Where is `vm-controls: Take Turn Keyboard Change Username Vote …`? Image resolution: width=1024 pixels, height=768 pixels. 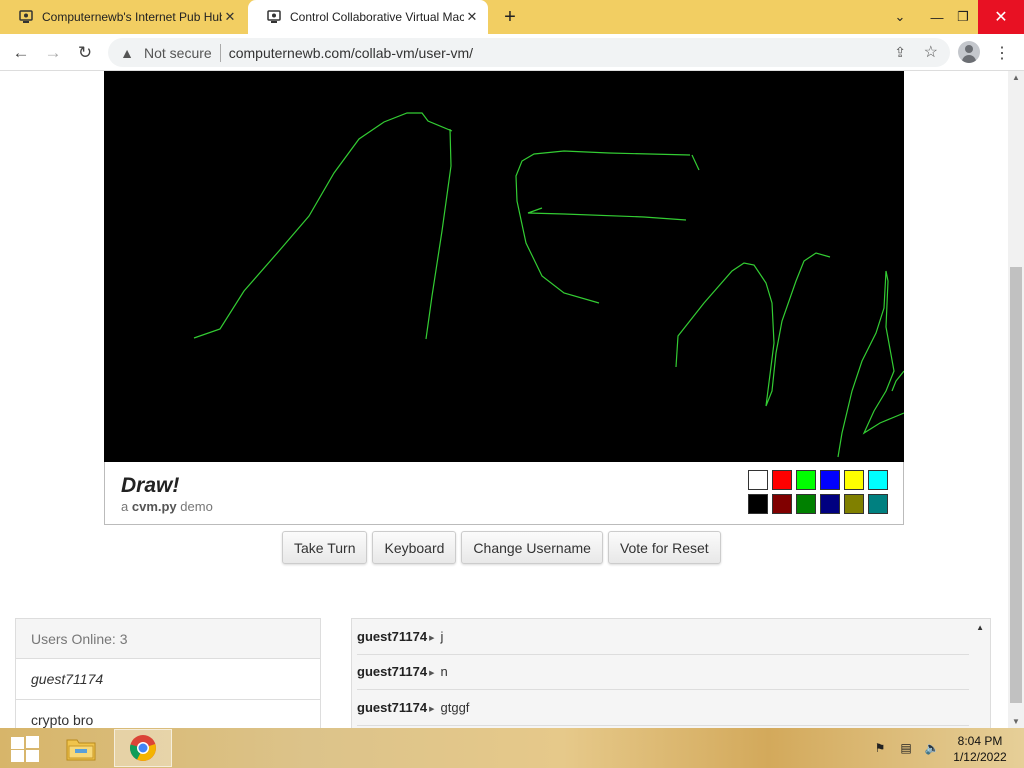 vm-controls: Take Turn Keyboard Change Username Vote … is located at coordinates (501, 547).